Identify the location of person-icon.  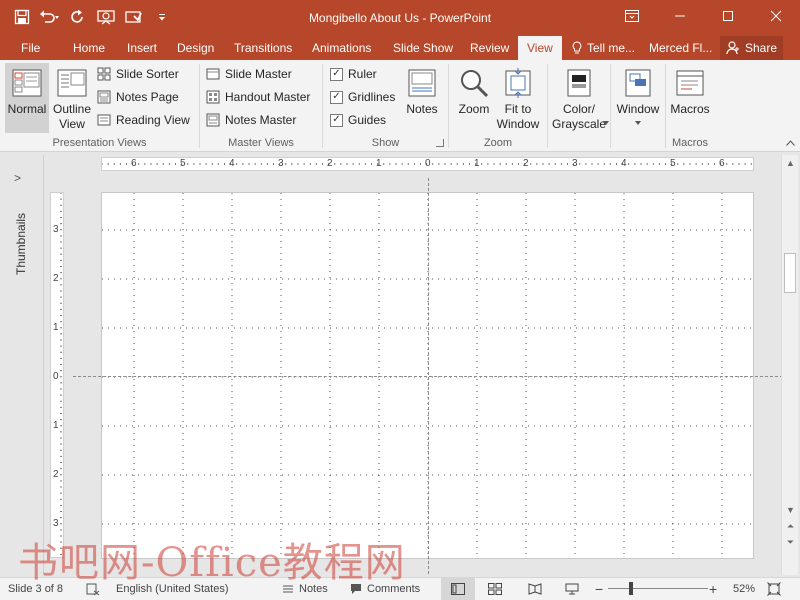
(732, 48).